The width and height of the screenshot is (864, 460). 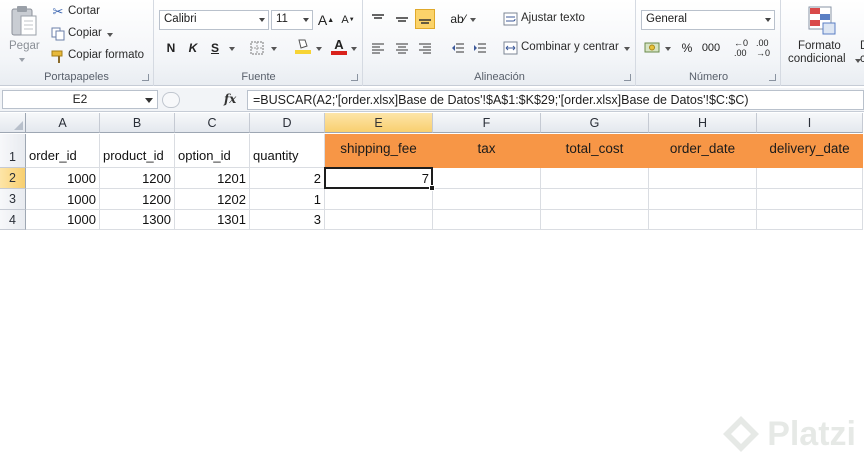 What do you see at coordinates (287, 220) in the screenshot?
I see `cell-d4: 3` at bounding box center [287, 220].